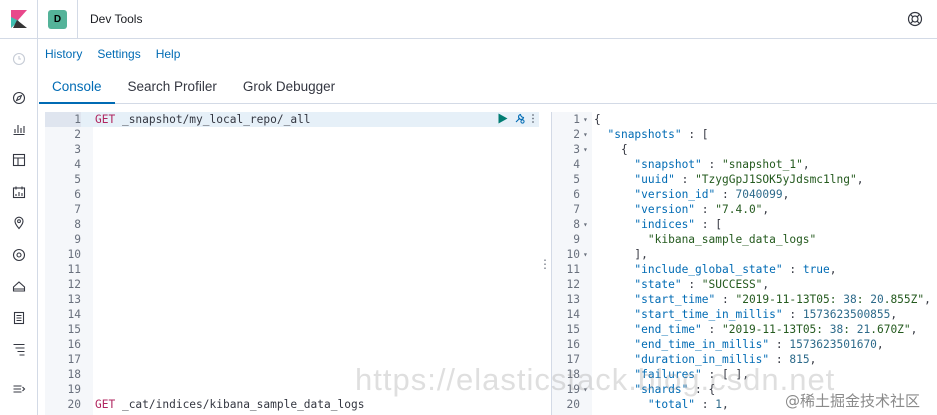  I want to click on side-navigation, so click(19, 227).